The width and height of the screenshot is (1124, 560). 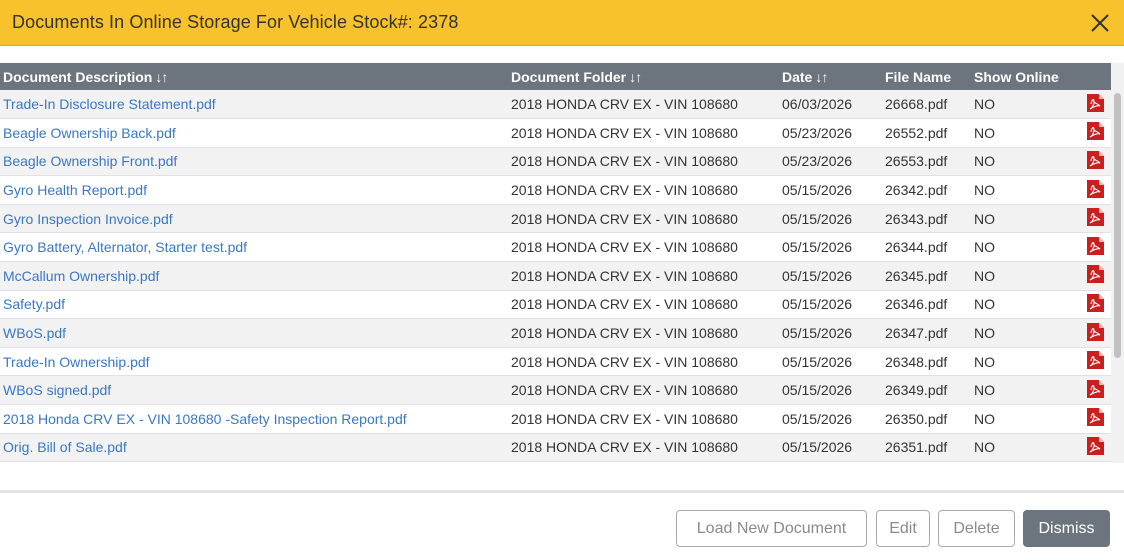 What do you see at coordinates (254, 304) in the screenshot?
I see `document-description-link: Safety.pdf` at bounding box center [254, 304].